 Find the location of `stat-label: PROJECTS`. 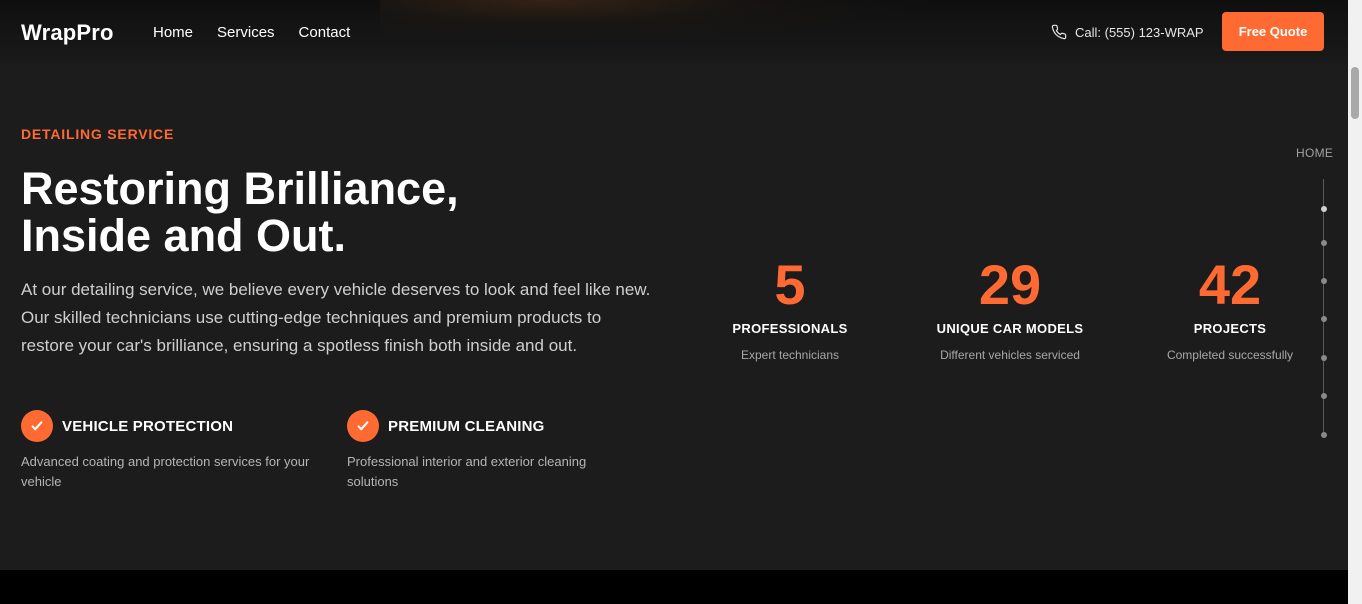

stat-label: PROJECTS is located at coordinates (1230, 328).